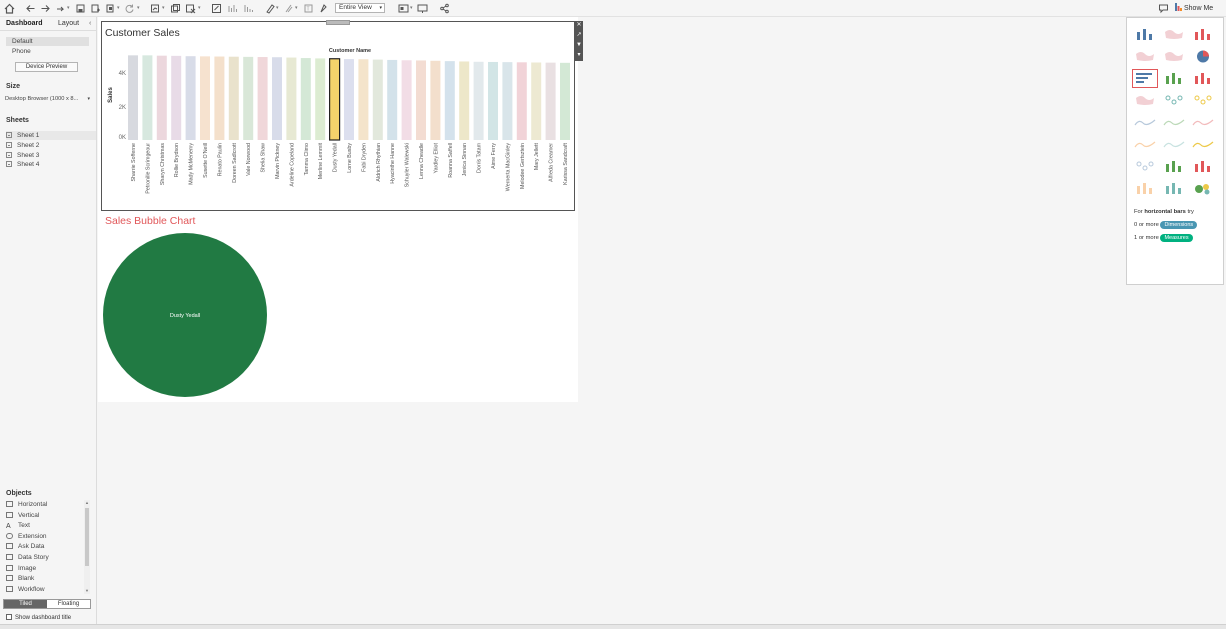 This screenshot has height=629, width=1226. What do you see at coordinates (521, 101) in the screenshot?
I see `bar-melodee-gertsztein` at bounding box center [521, 101].